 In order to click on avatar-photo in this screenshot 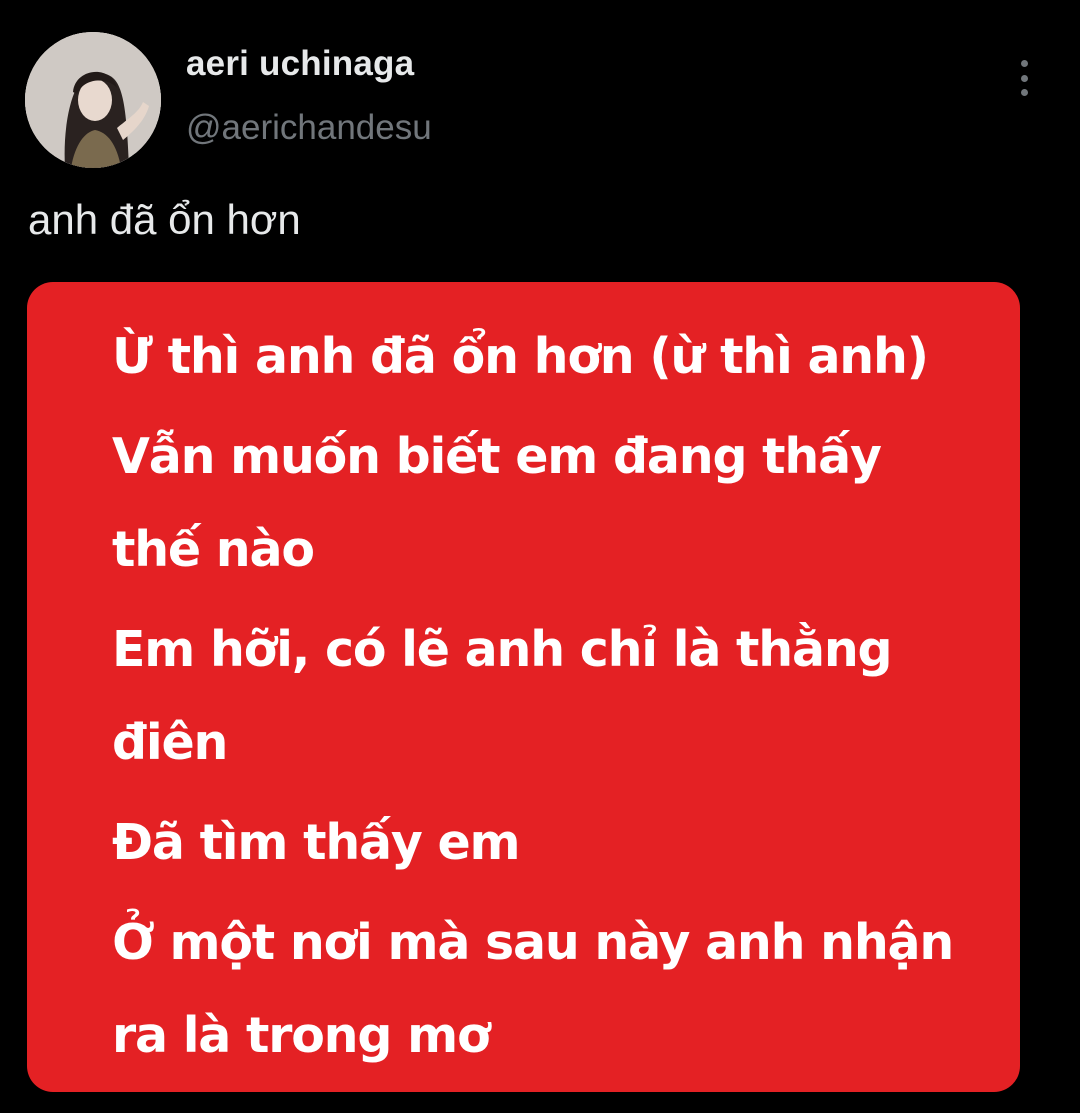, I will do `click(93, 100)`.